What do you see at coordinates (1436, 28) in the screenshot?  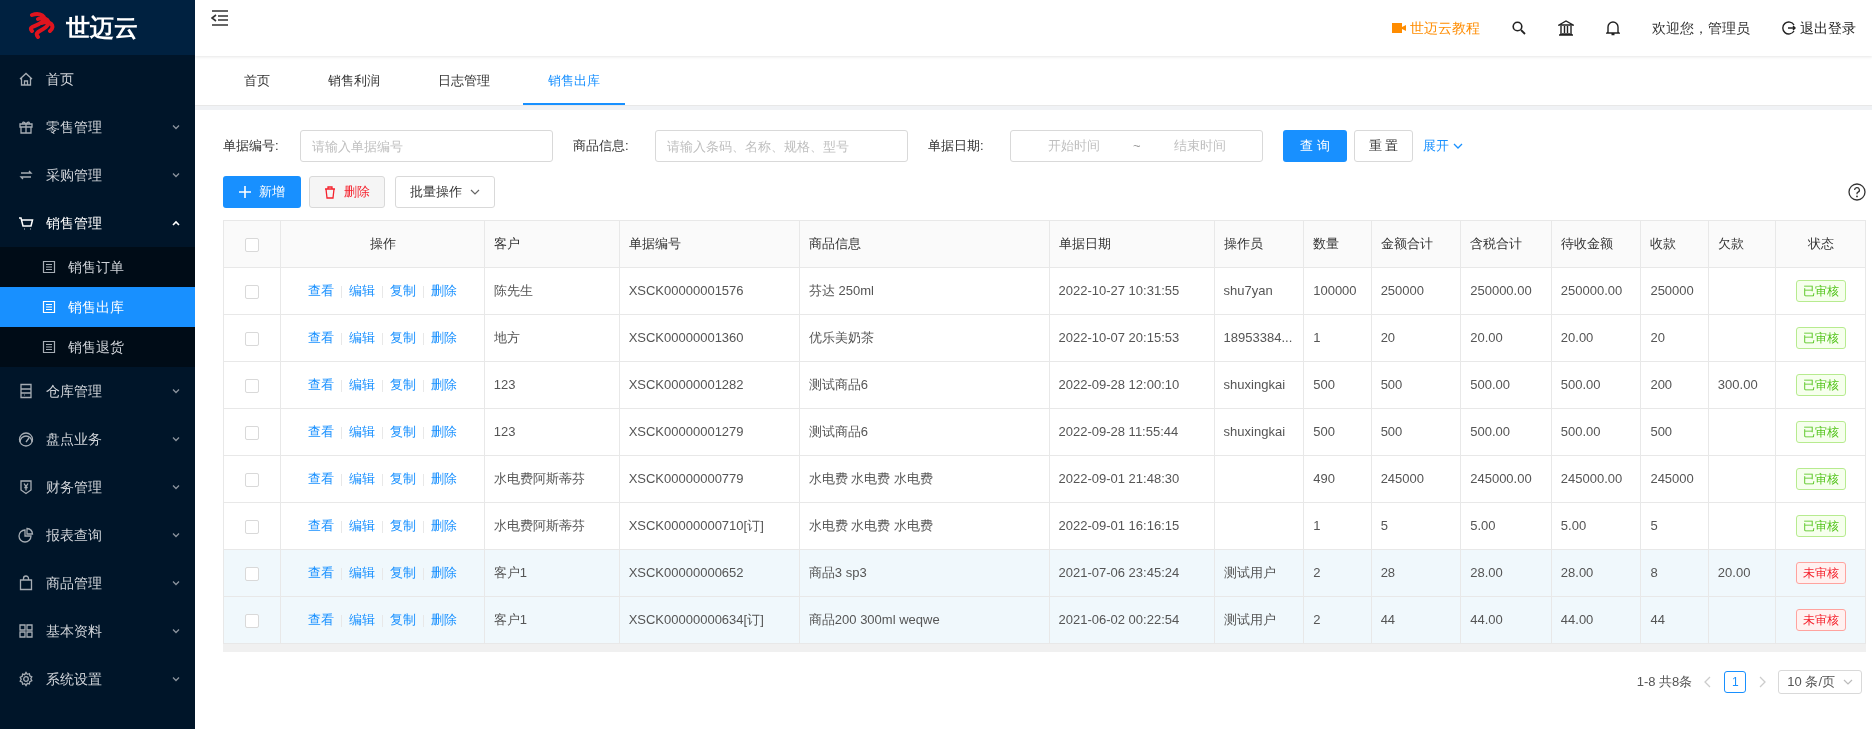 I see `tutorial-link: 世迈云教程` at bounding box center [1436, 28].